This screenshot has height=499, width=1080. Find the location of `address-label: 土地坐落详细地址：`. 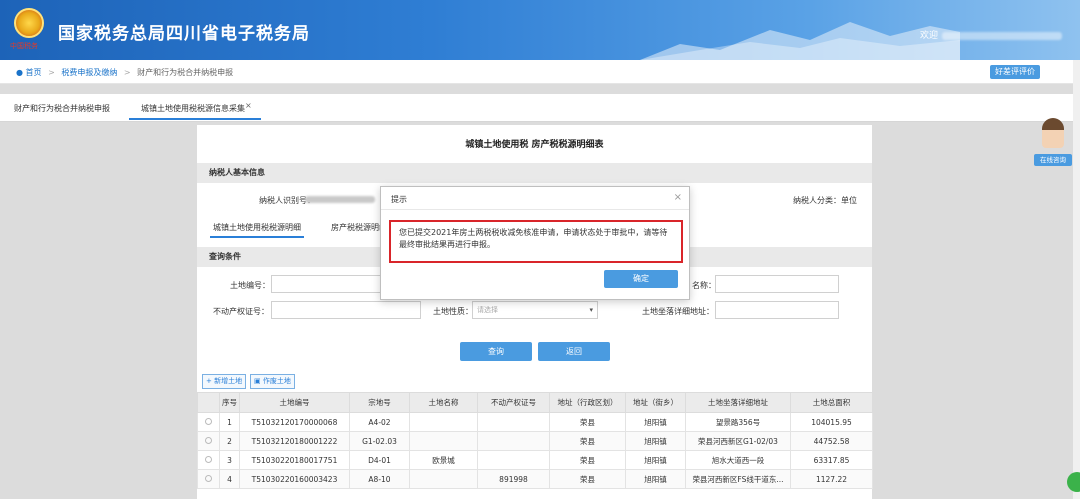

address-label: 土地坐落详细地址： is located at coordinates (678, 311).